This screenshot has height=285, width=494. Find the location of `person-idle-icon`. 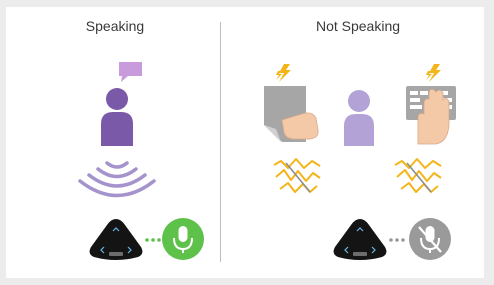

person-idle-icon is located at coordinates (359, 118).